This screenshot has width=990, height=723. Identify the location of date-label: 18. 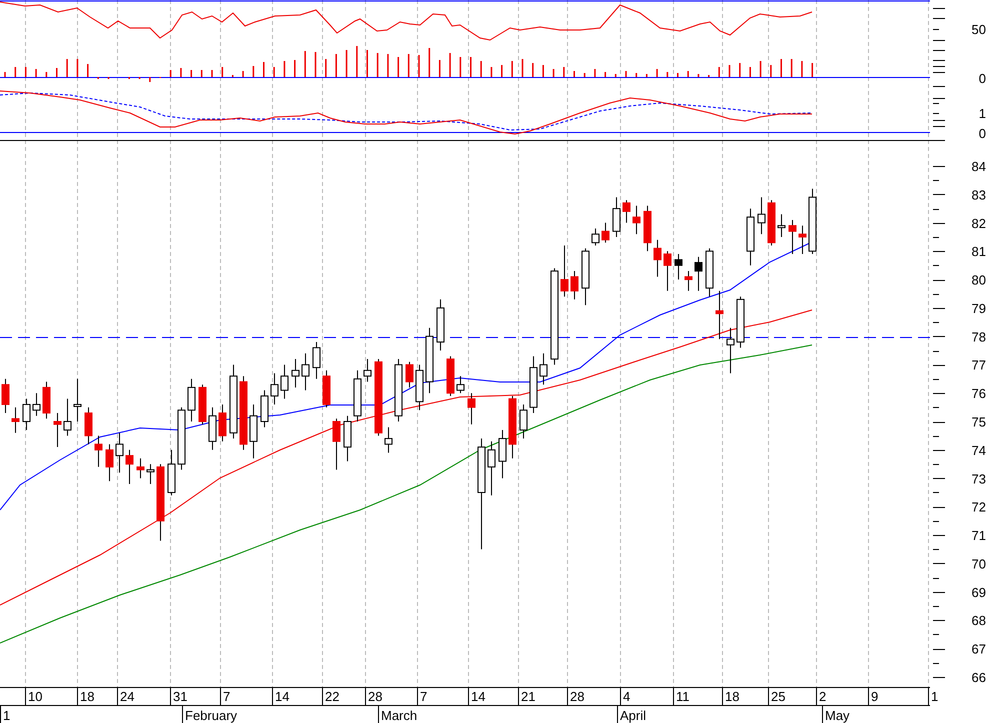
(732, 696).